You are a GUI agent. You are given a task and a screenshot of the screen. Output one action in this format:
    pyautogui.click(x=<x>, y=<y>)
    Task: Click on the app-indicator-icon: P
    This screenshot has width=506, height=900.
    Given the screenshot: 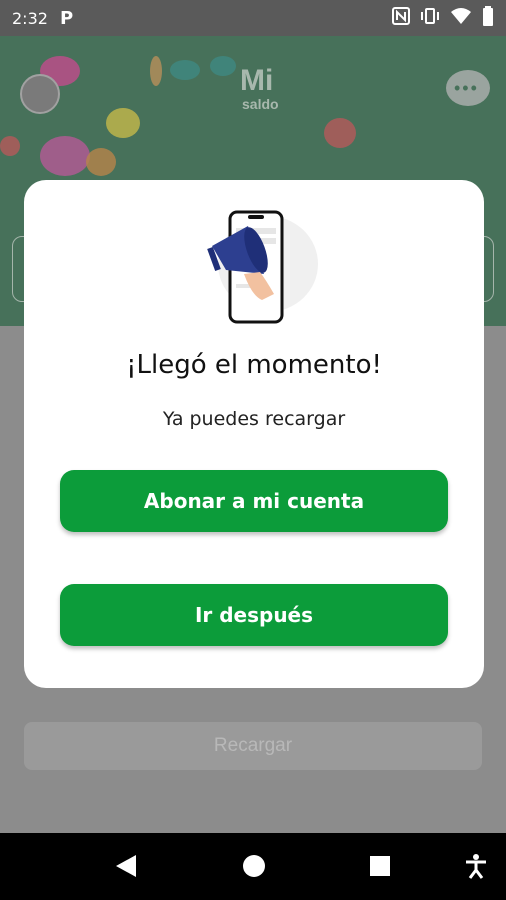 What is the action you would take?
    pyautogui.click(x=66, y=18)
    